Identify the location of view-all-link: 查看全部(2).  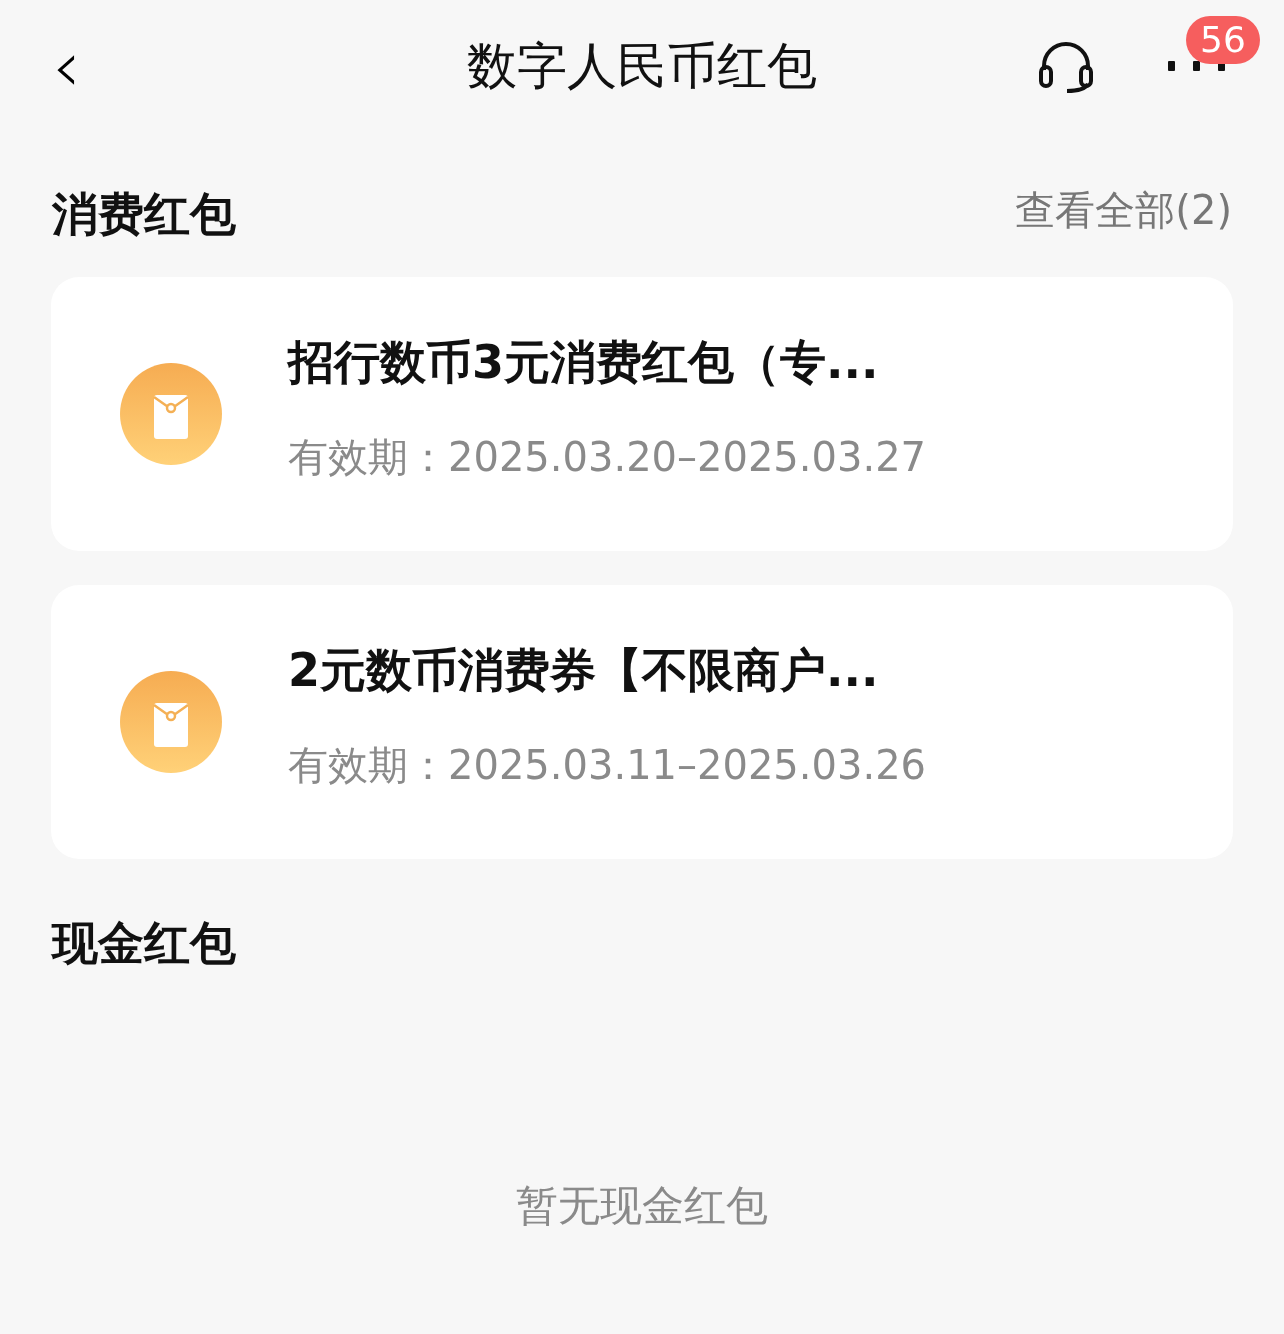
(1123, 209).